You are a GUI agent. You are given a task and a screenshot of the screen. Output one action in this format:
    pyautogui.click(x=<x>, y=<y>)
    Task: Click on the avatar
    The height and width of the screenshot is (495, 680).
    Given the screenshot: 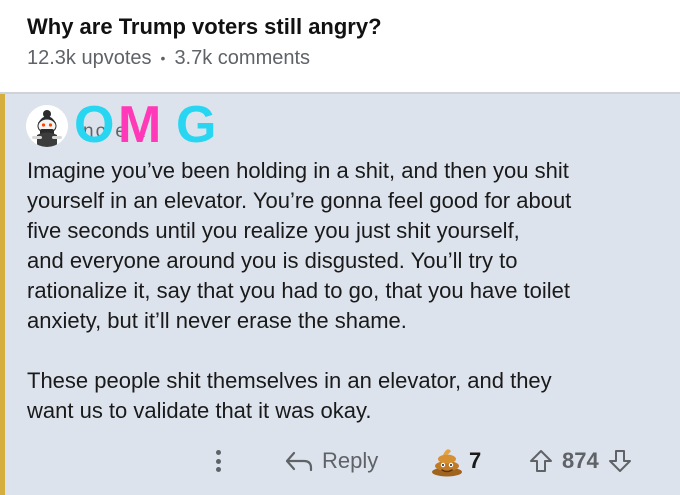 What is the action you would take?
    pyautogui.click(x=47, y=126)
    